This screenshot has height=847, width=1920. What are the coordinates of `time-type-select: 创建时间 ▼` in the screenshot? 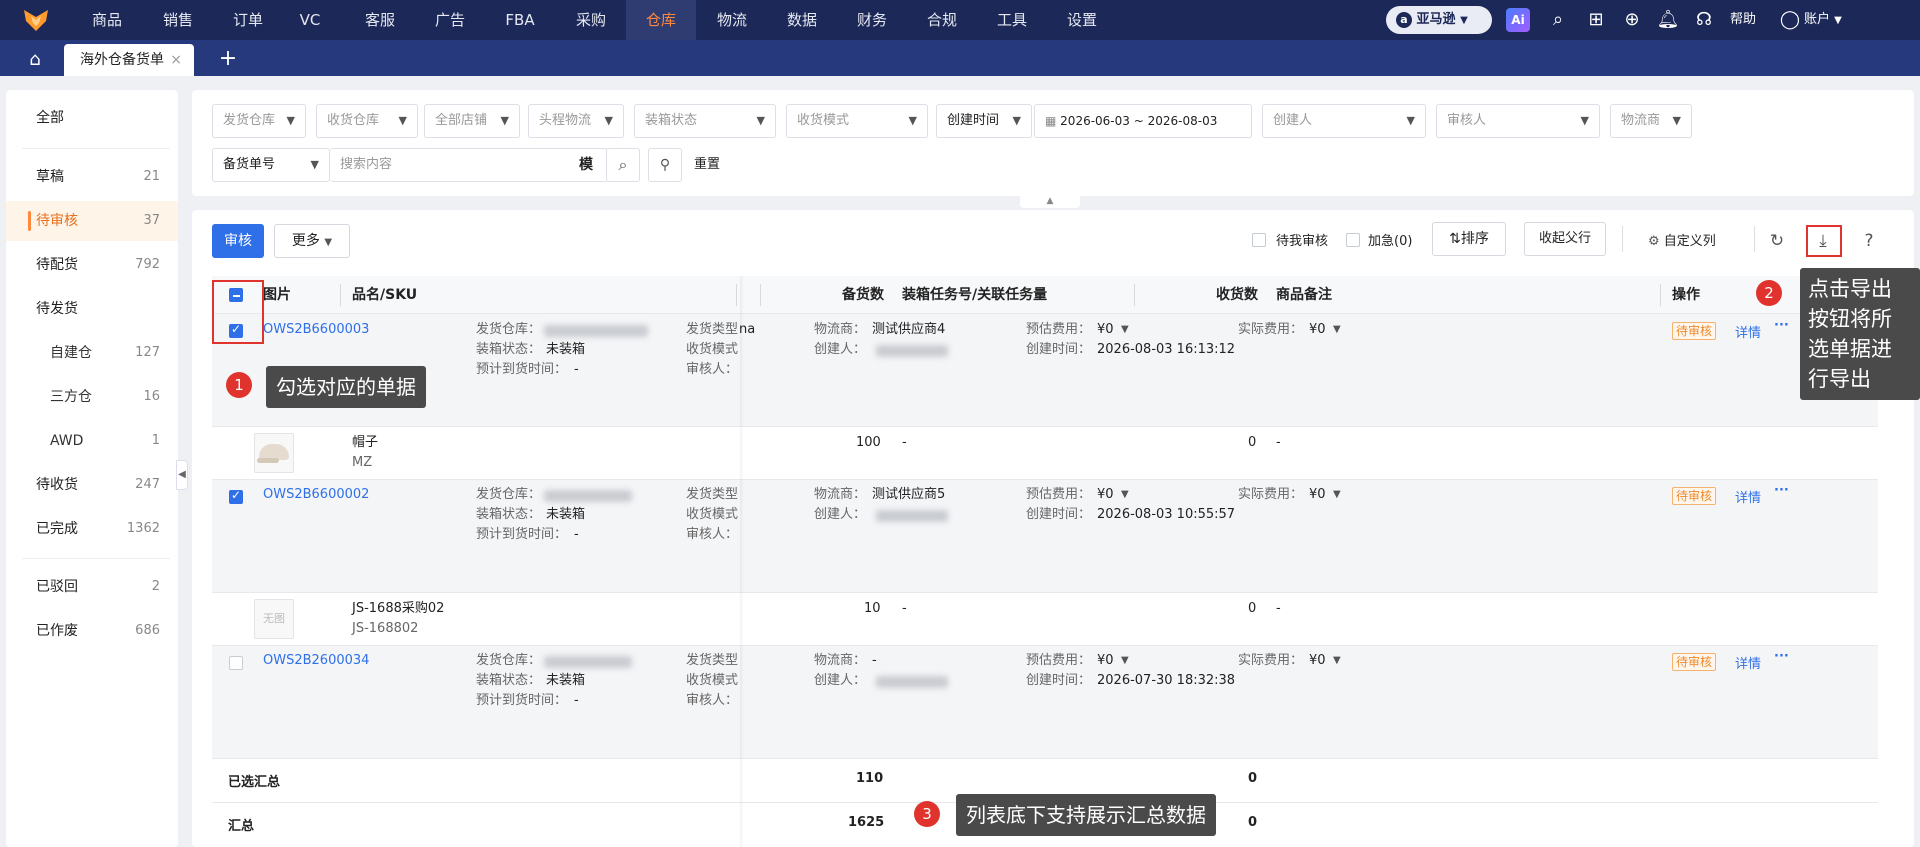 It's located at (984, 121).